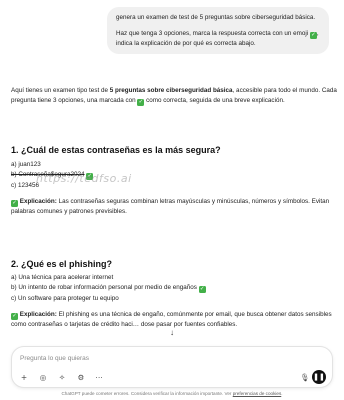 This screenshot has height=400, width=344. I want to click on scroll-down-arrow-icon: ↓, so click(172, 333).